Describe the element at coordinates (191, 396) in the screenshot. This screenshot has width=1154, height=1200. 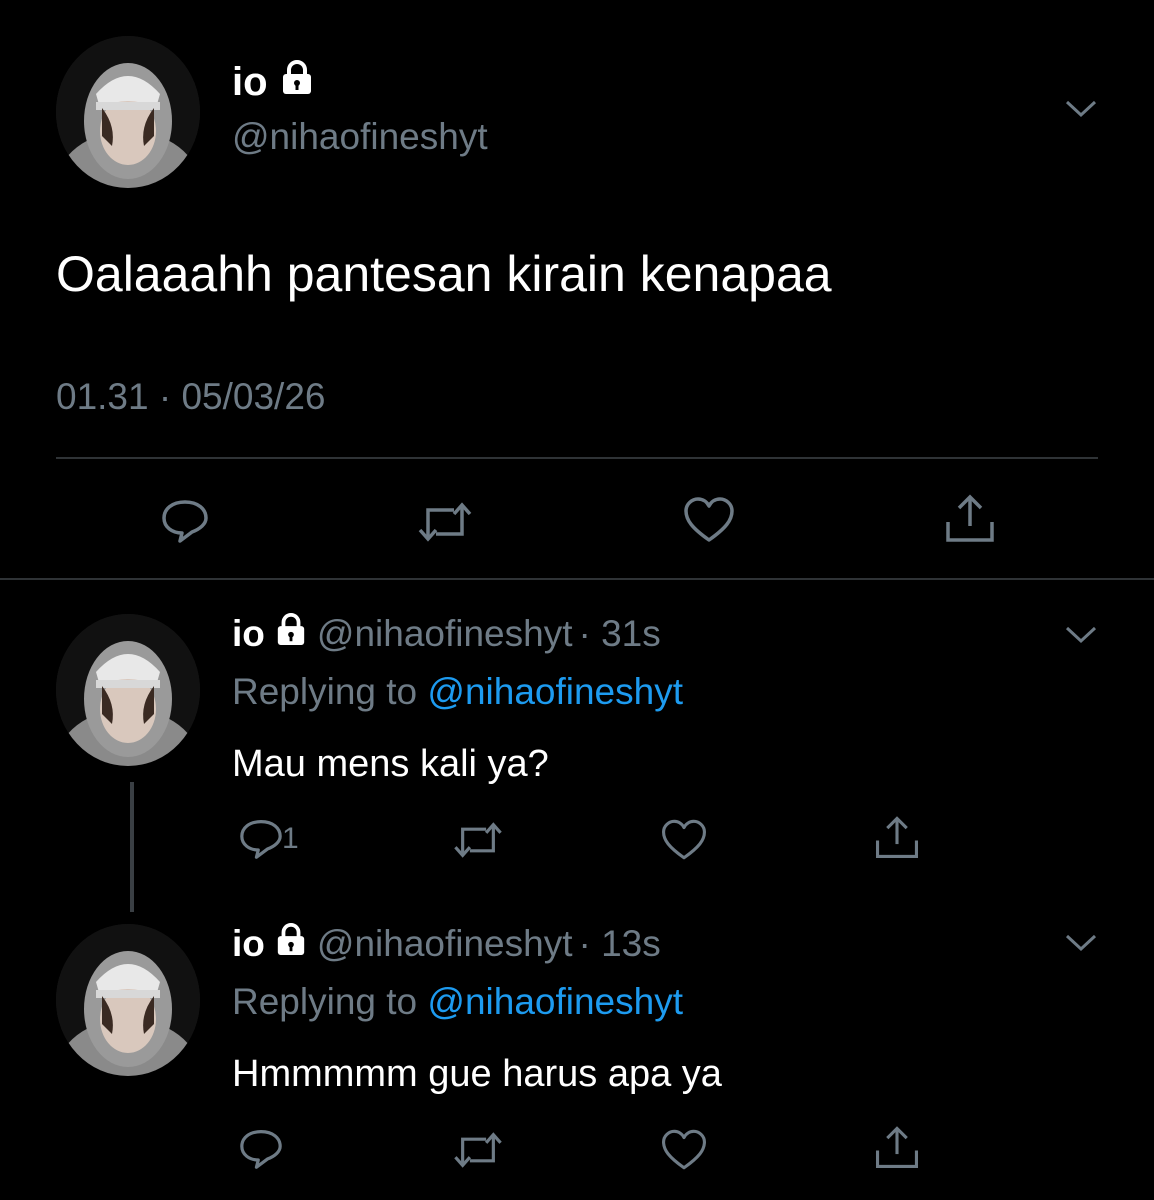
I see `timestamp: 01.31 · 05/03/26` at that location.